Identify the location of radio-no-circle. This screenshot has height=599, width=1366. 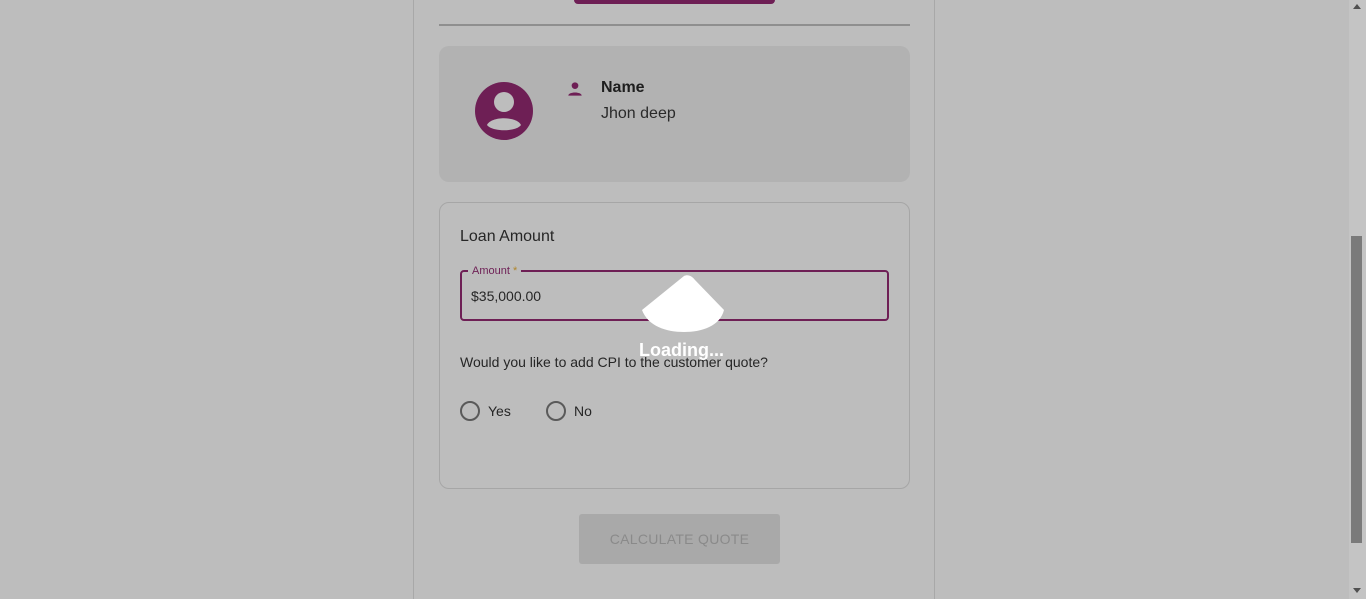
(556, 411).